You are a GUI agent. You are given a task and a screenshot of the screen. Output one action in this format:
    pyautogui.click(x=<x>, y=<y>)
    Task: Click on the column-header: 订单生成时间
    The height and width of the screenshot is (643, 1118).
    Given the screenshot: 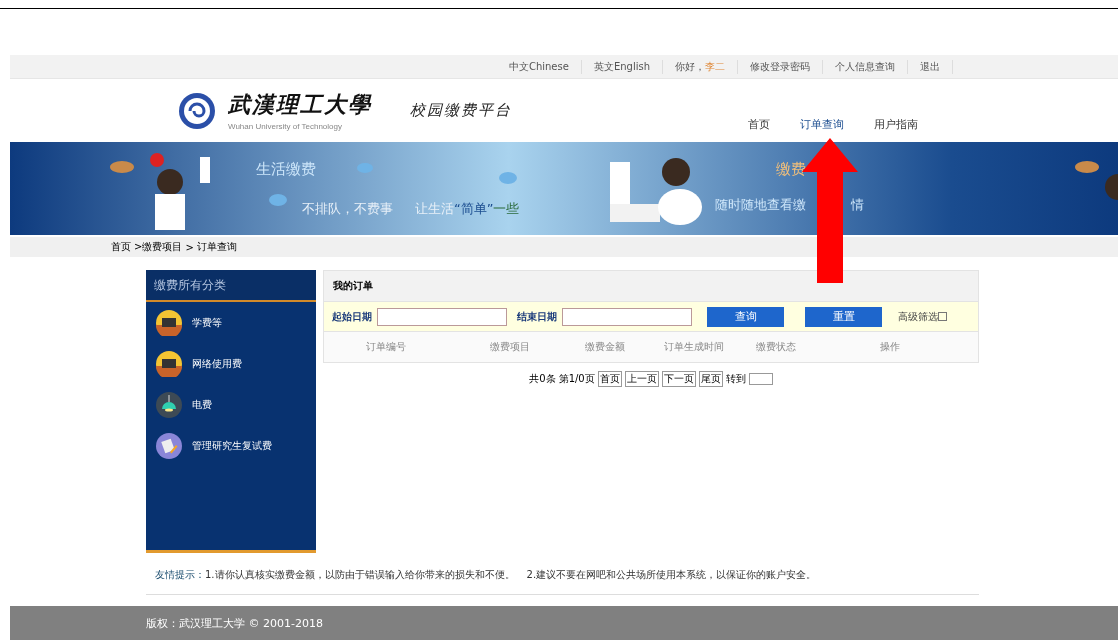 What is the action you would take?
    pyautogui.click(x=694, y=347)
    